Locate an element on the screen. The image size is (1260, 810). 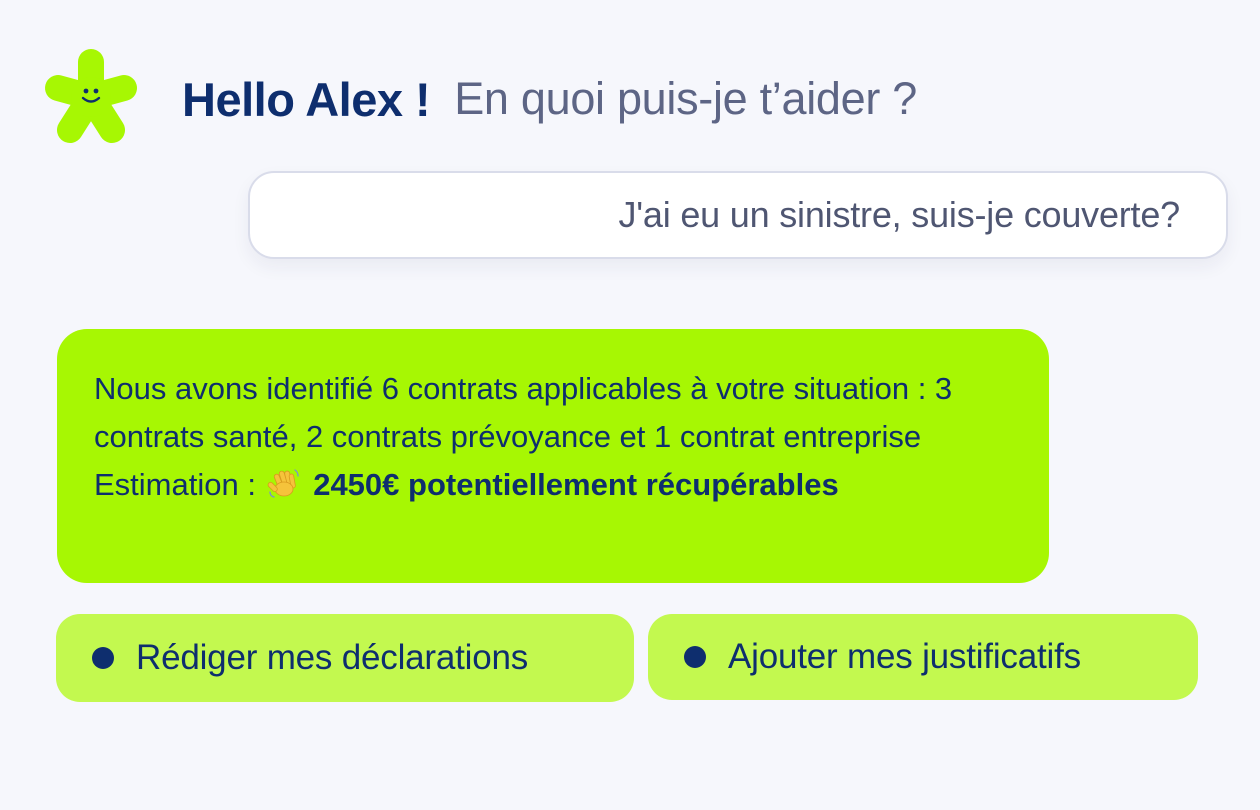
waving-hand-icon is located at coordinates (283, 483).